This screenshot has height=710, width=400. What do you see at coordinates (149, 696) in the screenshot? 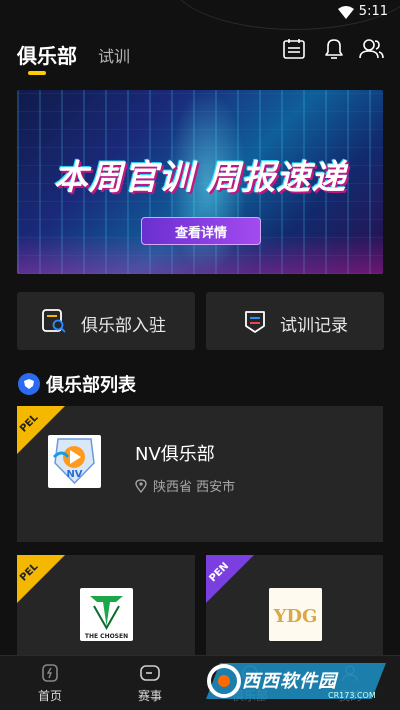
I see `nav-events-label: 赛事` at bounding box center [149, 696].